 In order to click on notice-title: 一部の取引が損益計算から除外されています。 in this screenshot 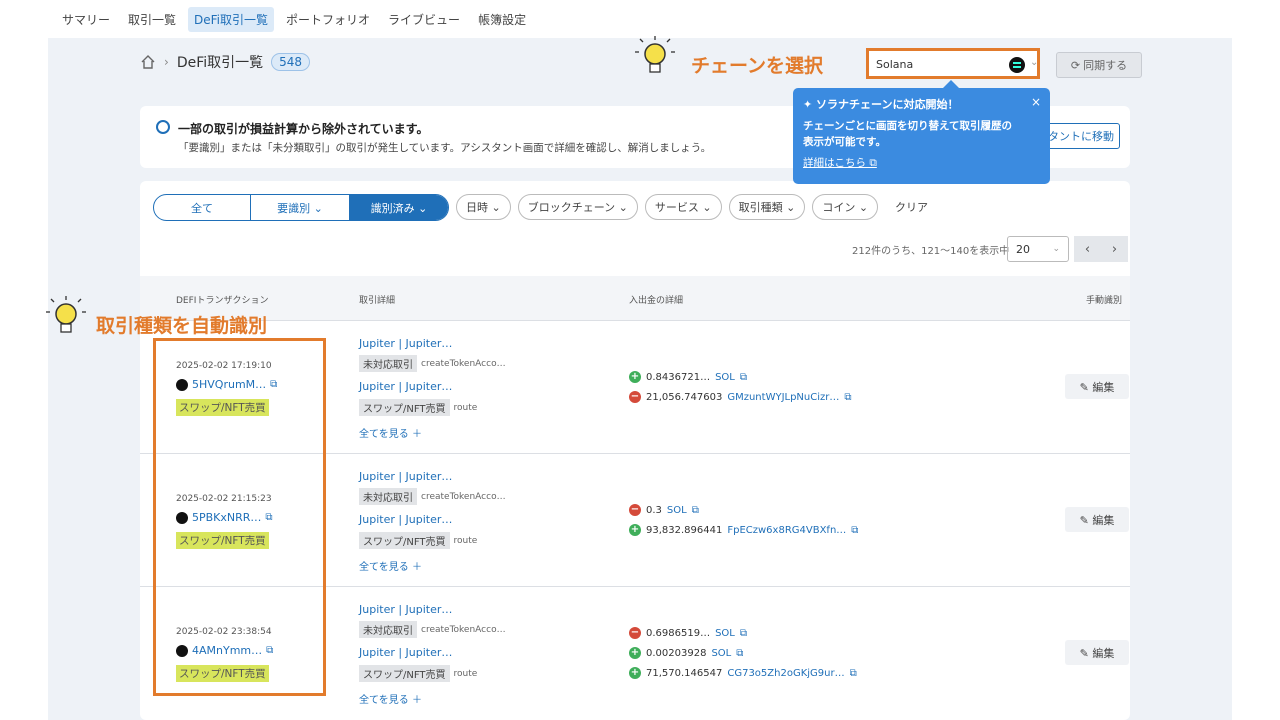, I will do `click(303, 129)`.